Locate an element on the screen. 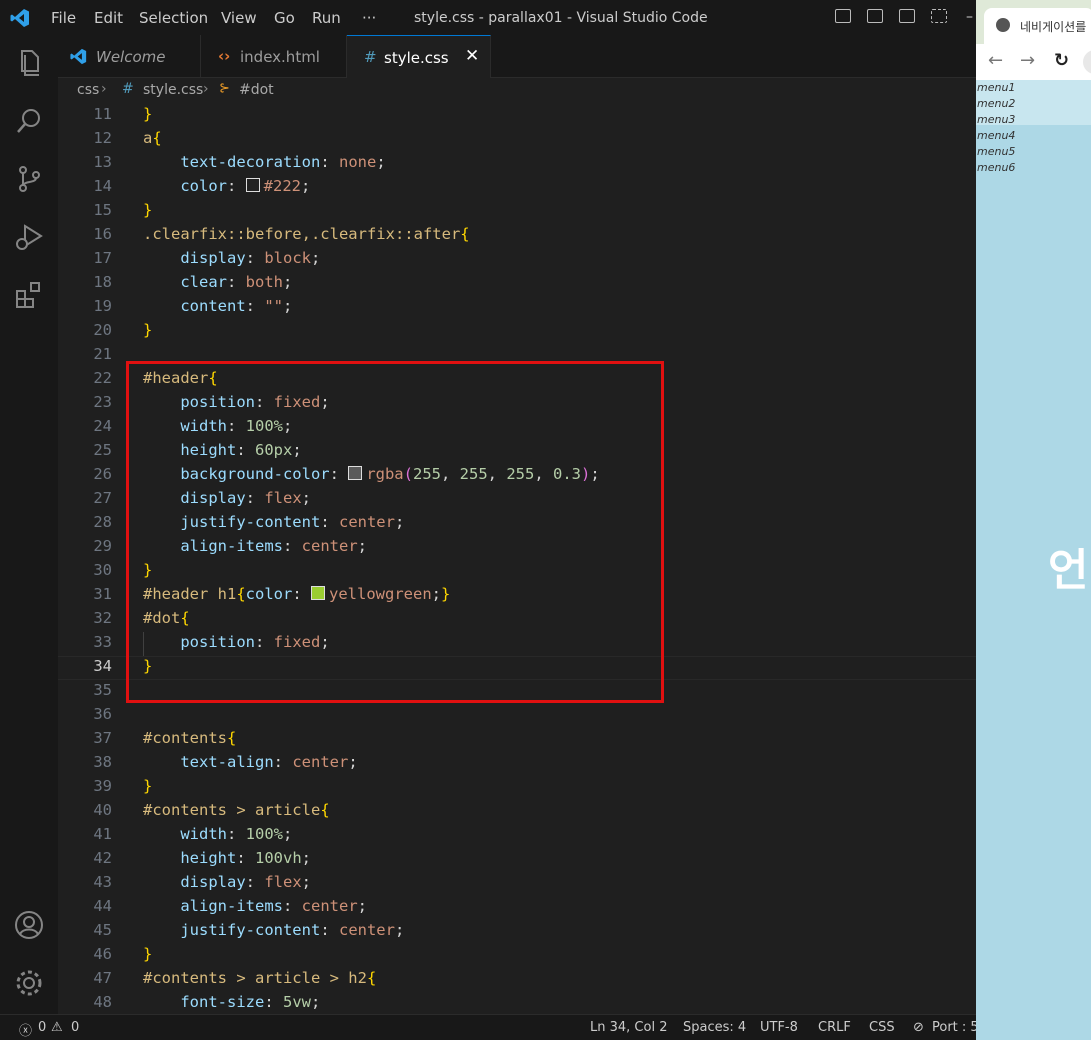 This screenshot has height=1040, width=1091. code-line: .clearfix::before,.clearfix::after{ is located at coordinates (306, 234).